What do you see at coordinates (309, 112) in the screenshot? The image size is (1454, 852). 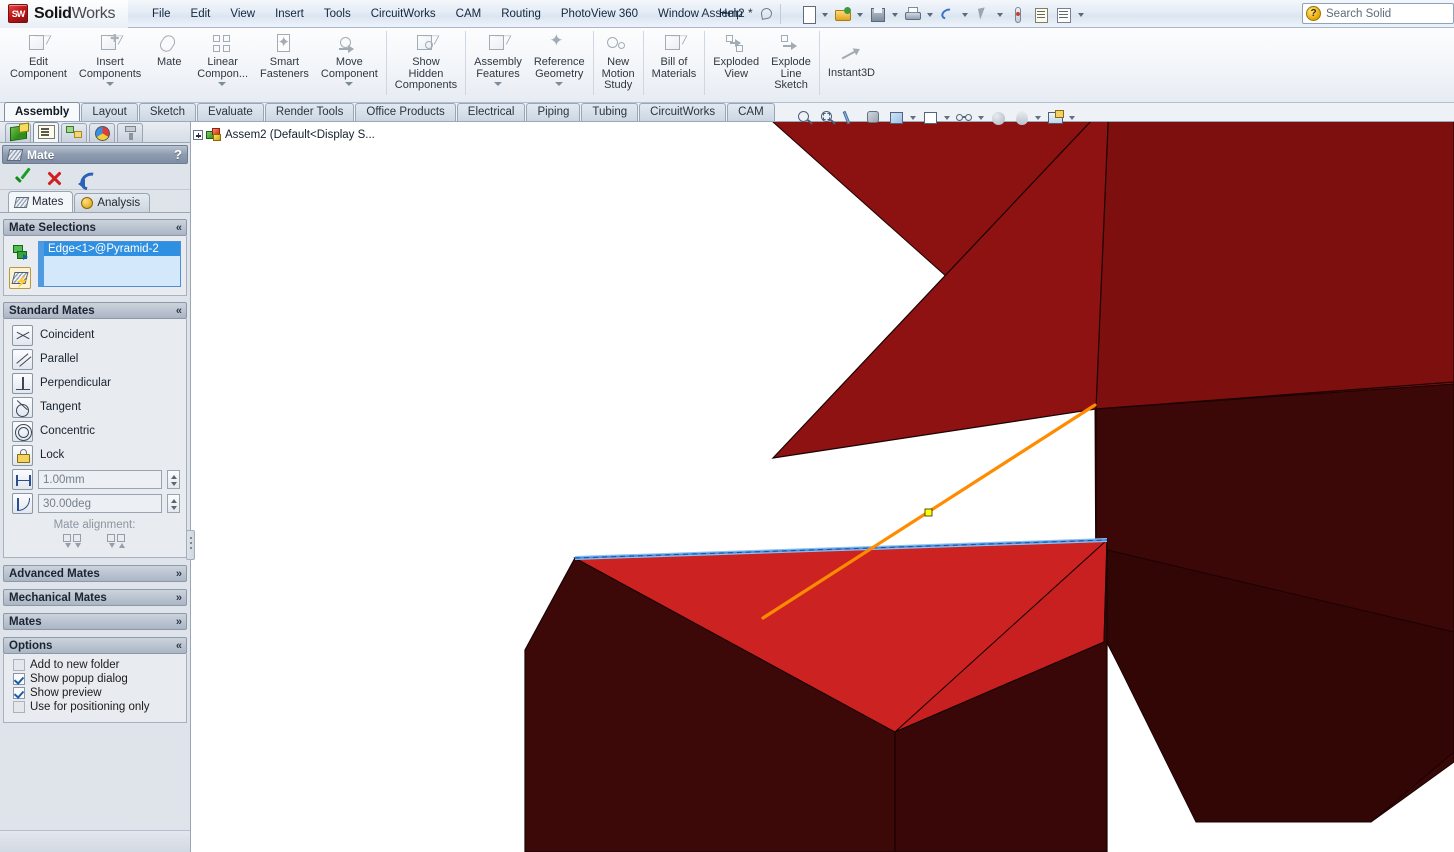 I see `tab-render-tools: Render Tools` at bounding box center [309, 112].